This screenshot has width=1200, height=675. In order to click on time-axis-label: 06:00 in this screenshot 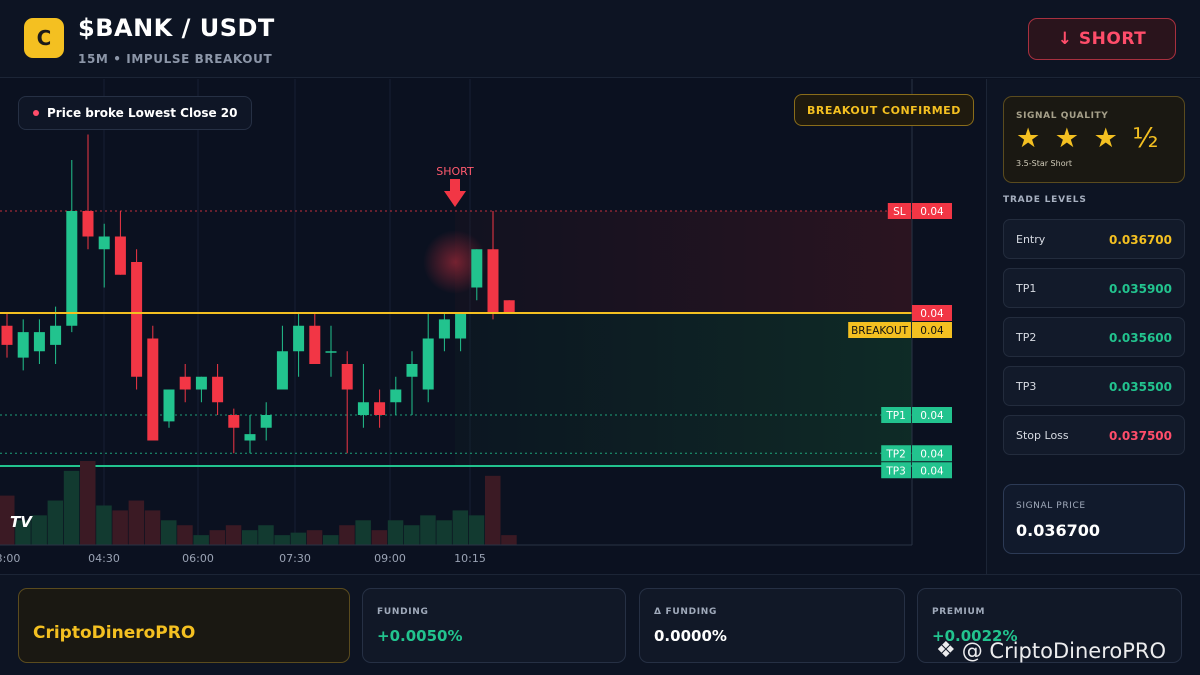, I will do `click(198, 558)`.